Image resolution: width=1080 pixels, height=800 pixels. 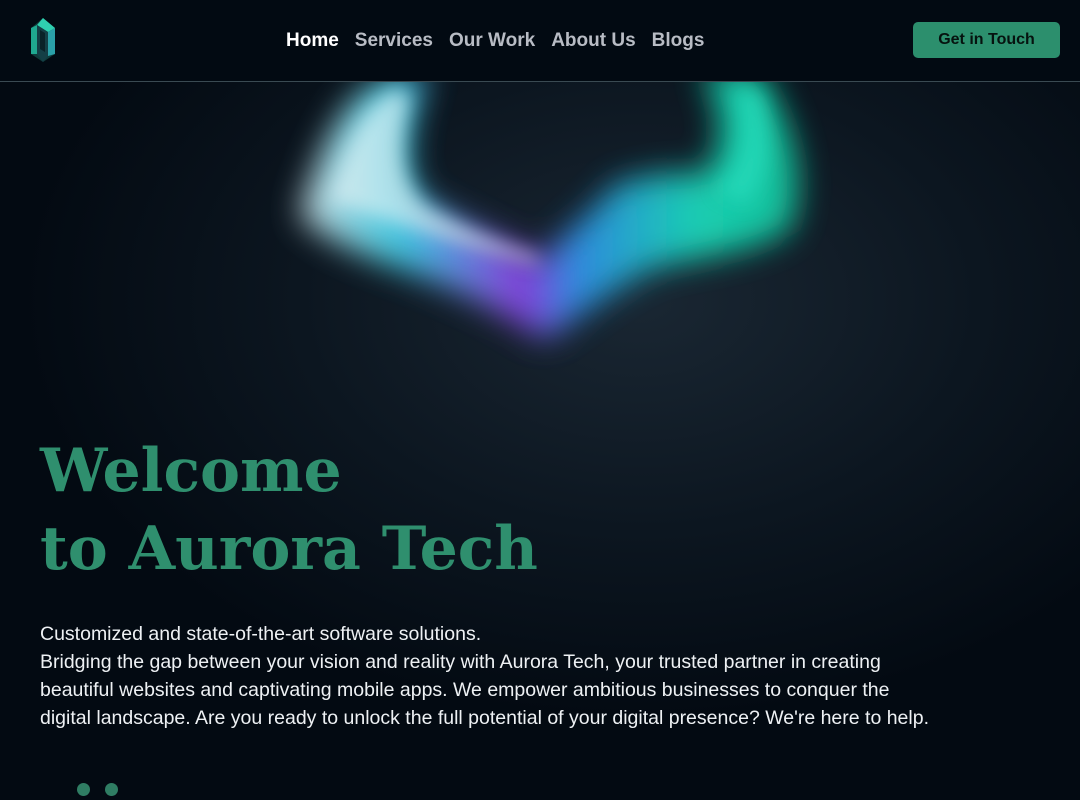 What do you see at coordinates (492, 41) in the screenshot?
I see `nav-item-our-work: Our Work` at bounding box center [492, 41].